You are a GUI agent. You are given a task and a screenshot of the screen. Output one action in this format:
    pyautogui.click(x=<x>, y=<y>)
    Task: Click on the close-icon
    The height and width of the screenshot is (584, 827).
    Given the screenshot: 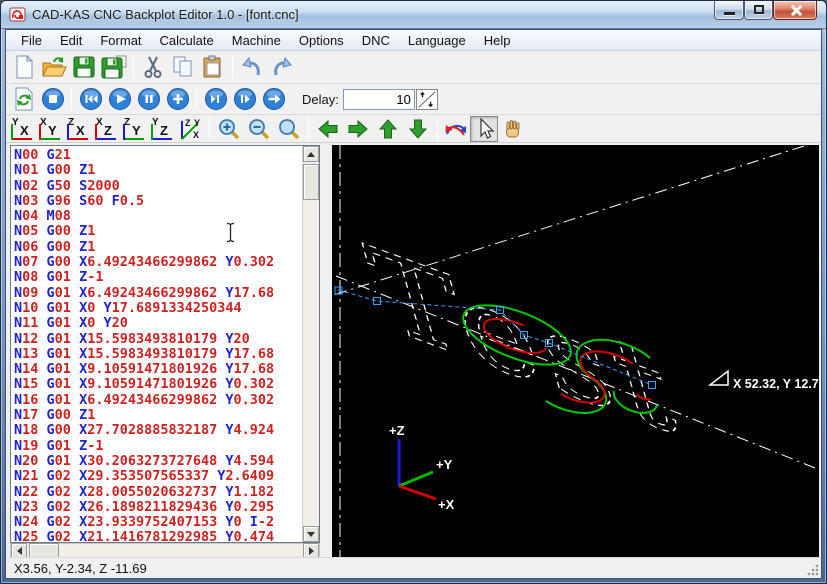 What is the action you would take?
    pyautogui.click(x=796, y=10)
    